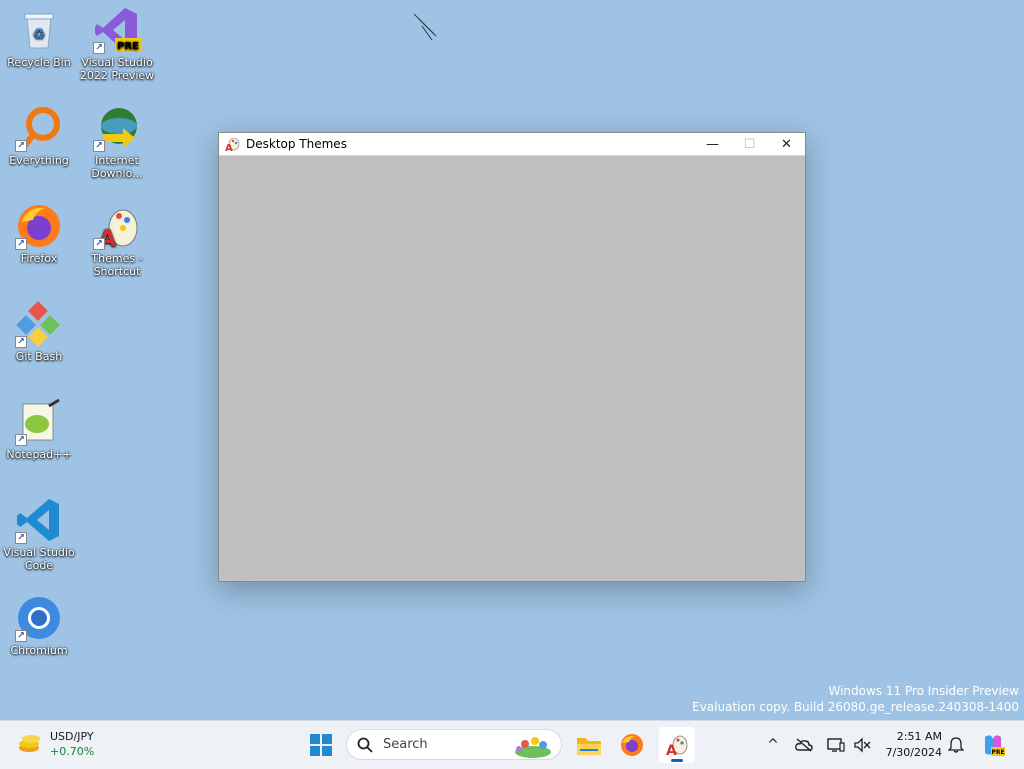  I want to click on taskbar-firefox, so click(632, 745).